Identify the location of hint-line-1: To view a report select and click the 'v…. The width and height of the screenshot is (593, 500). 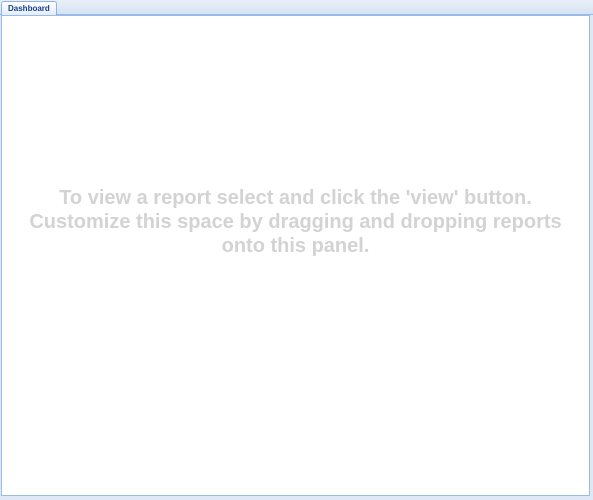
(295, 198).